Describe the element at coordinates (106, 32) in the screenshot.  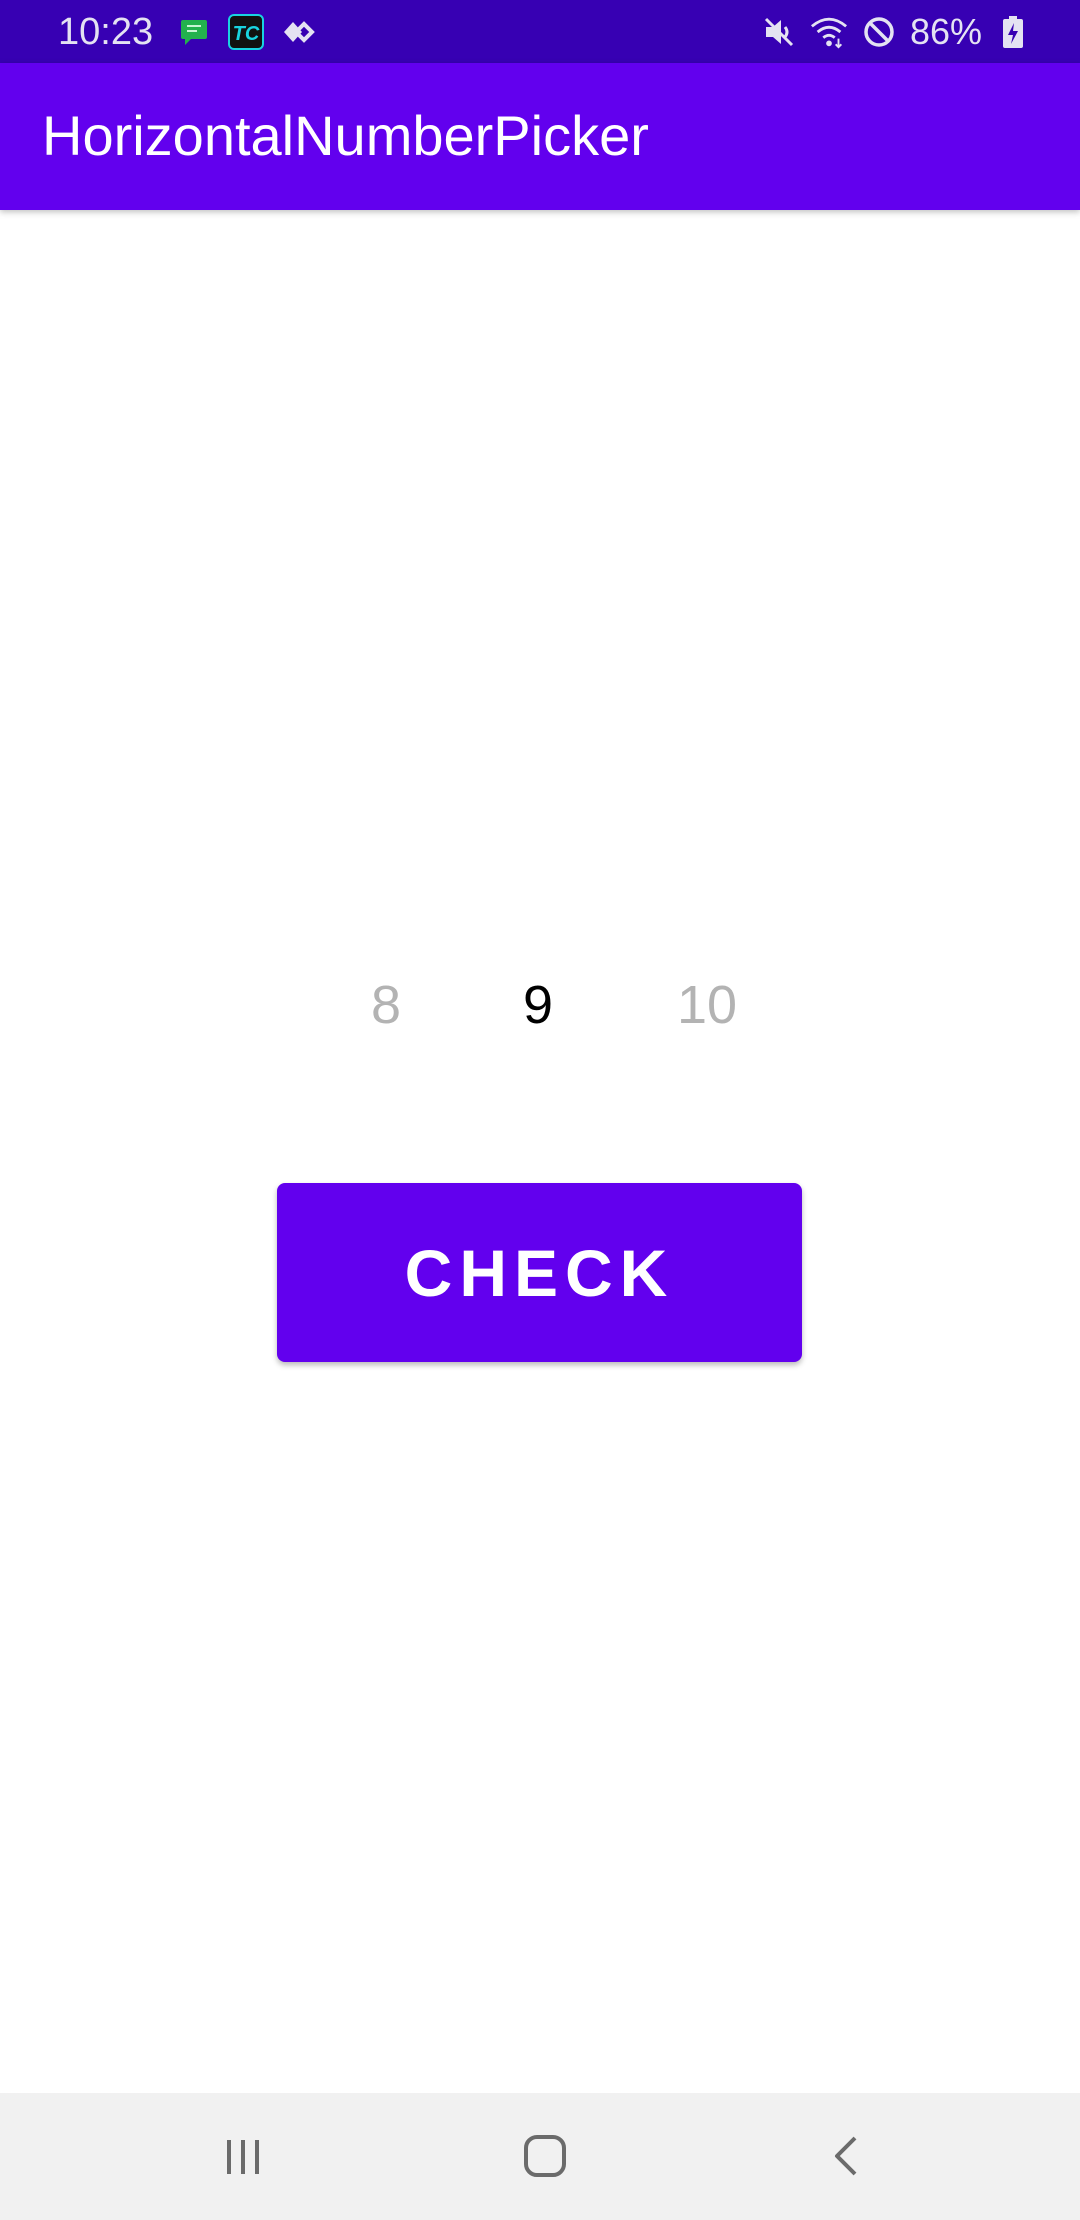
I see `status-time: 10:23` at that location.